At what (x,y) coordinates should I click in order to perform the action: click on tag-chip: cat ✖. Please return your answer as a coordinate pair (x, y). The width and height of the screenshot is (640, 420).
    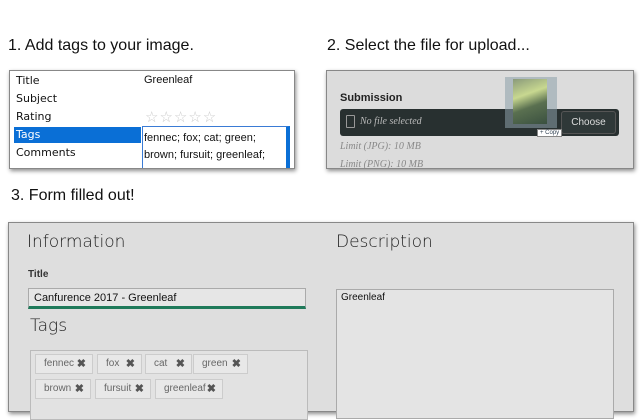
    Looking at the image, I should click on (168, 364).